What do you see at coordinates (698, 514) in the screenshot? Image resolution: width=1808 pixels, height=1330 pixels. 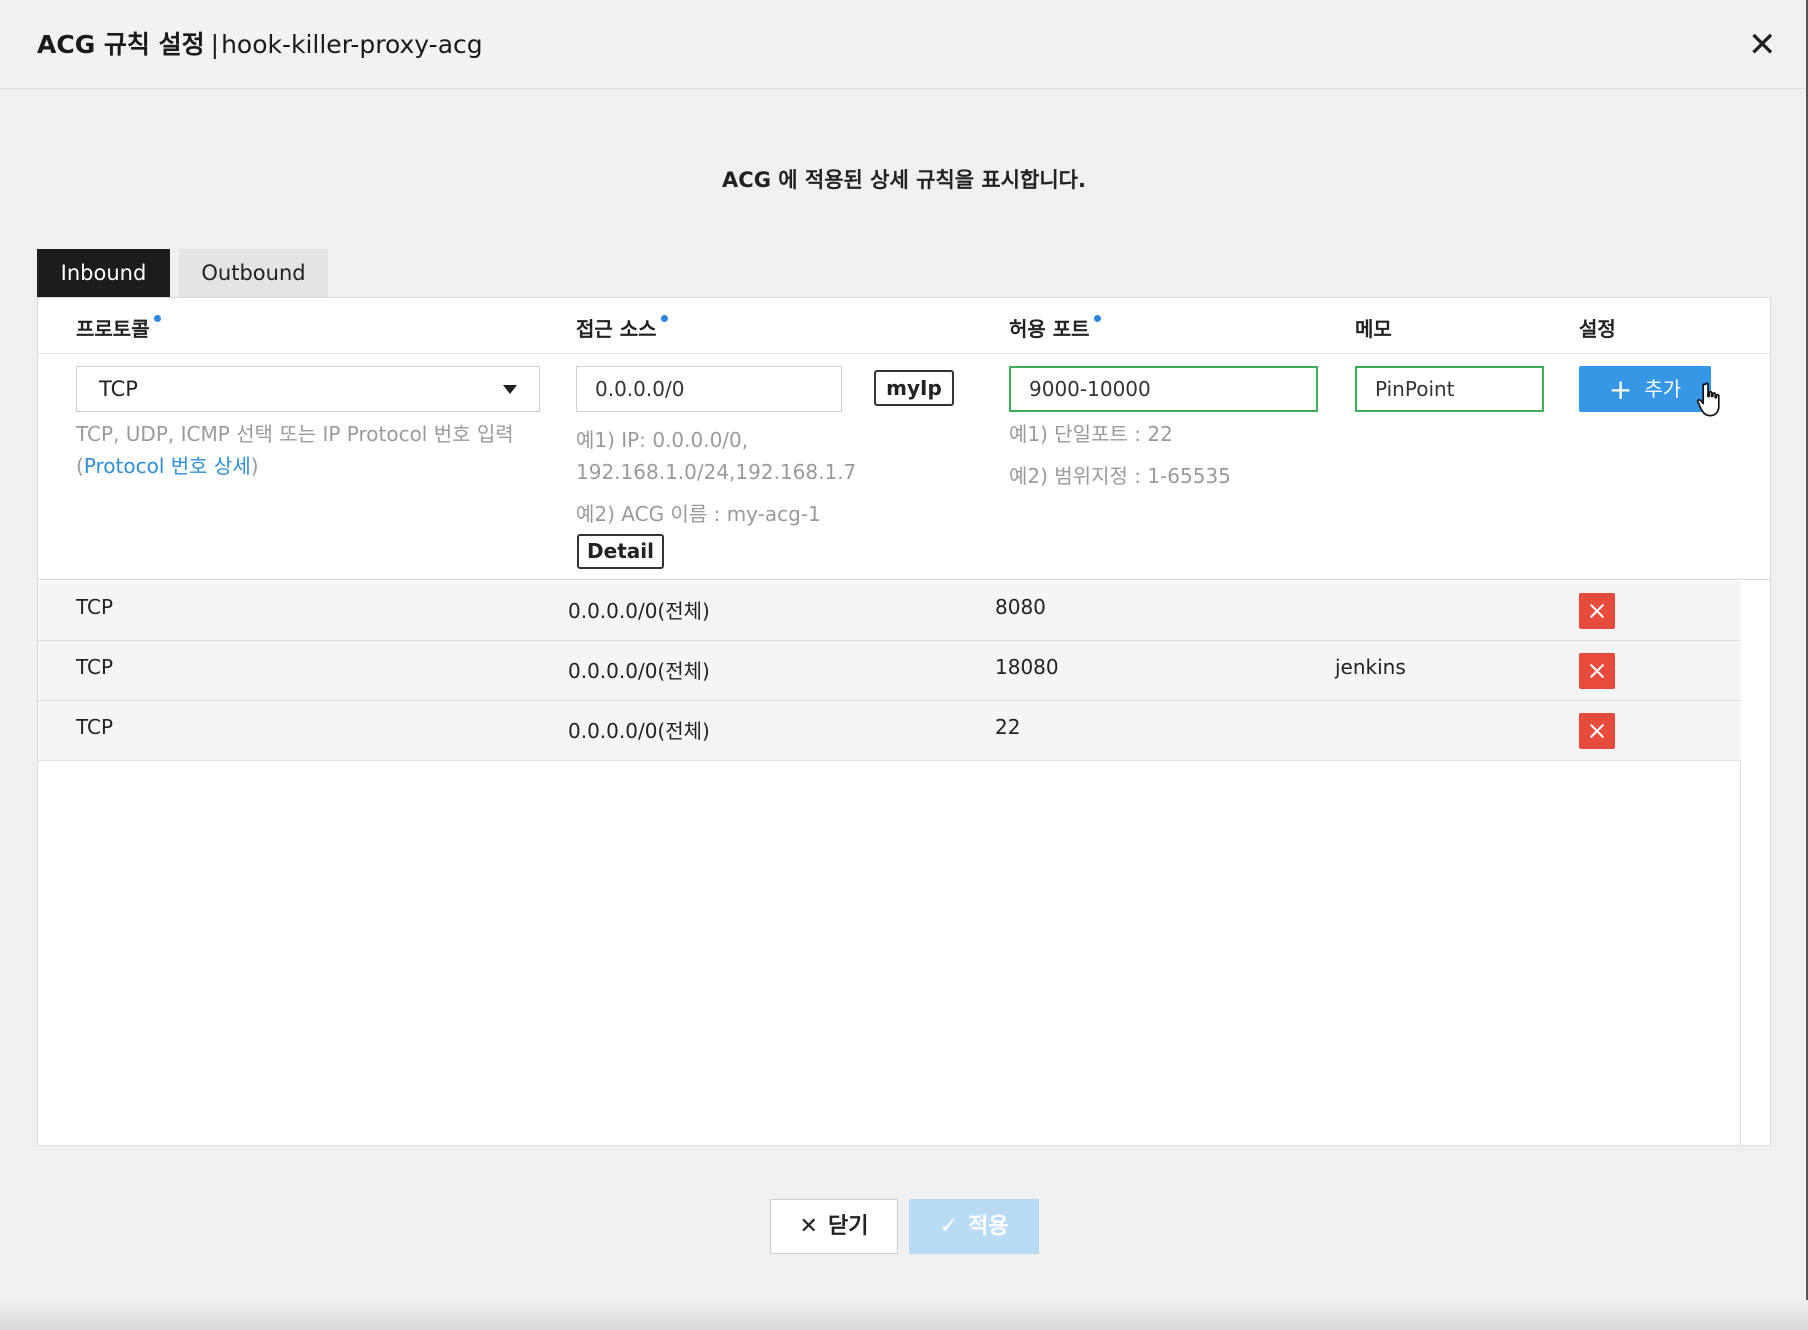 I see `source-hint-example2: 예2) ACG 이름 : my-acg-1` at bounding box center [698, 514].